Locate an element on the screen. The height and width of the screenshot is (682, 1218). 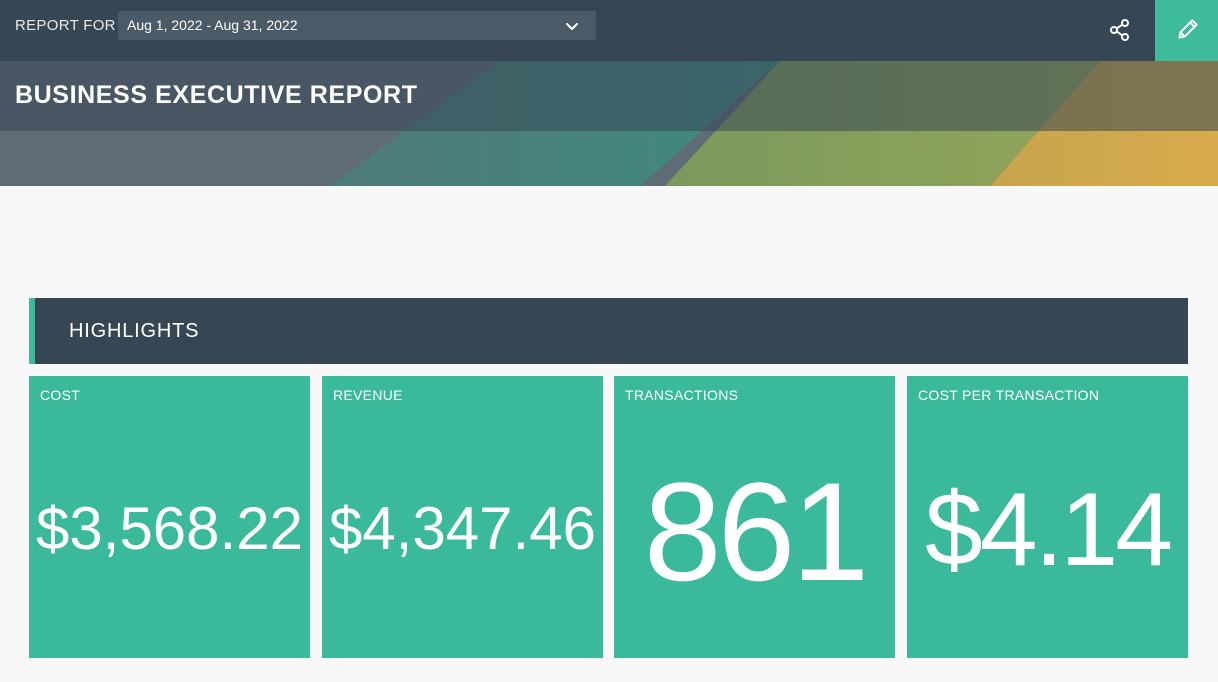
chevron-down-icon is located at coordinates (572, 26).